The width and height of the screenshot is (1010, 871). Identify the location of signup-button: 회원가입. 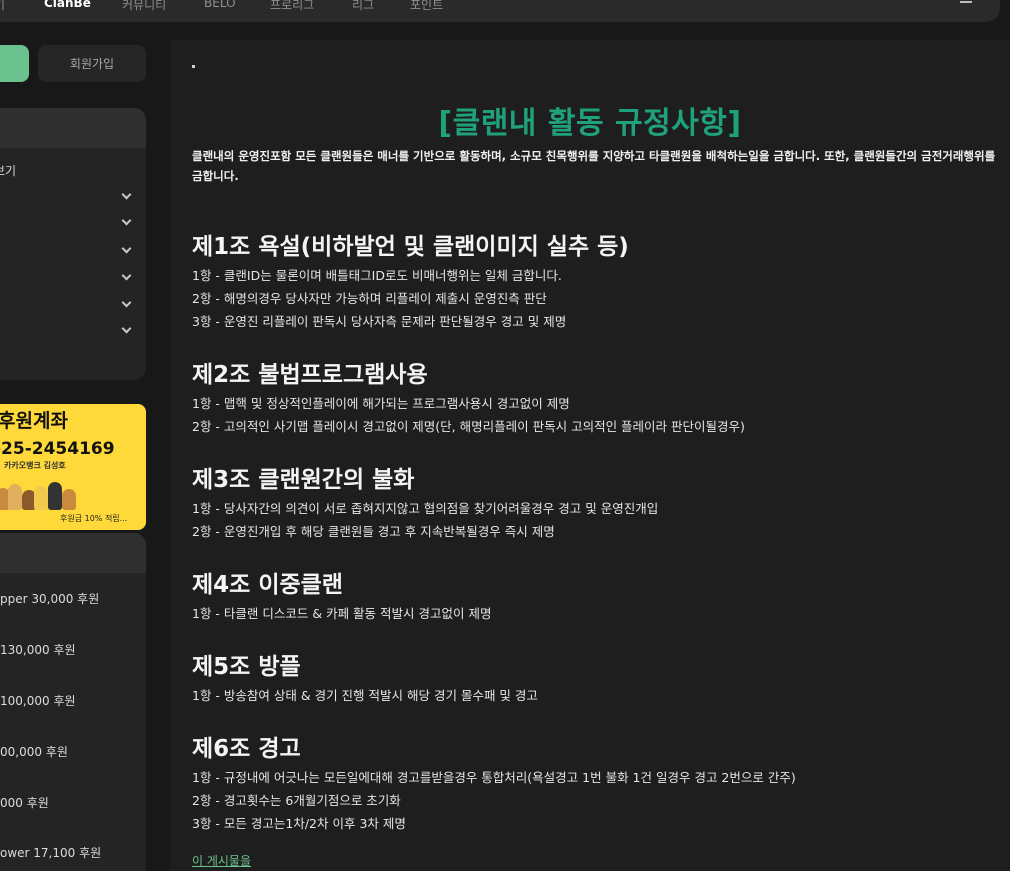
(92, 63).